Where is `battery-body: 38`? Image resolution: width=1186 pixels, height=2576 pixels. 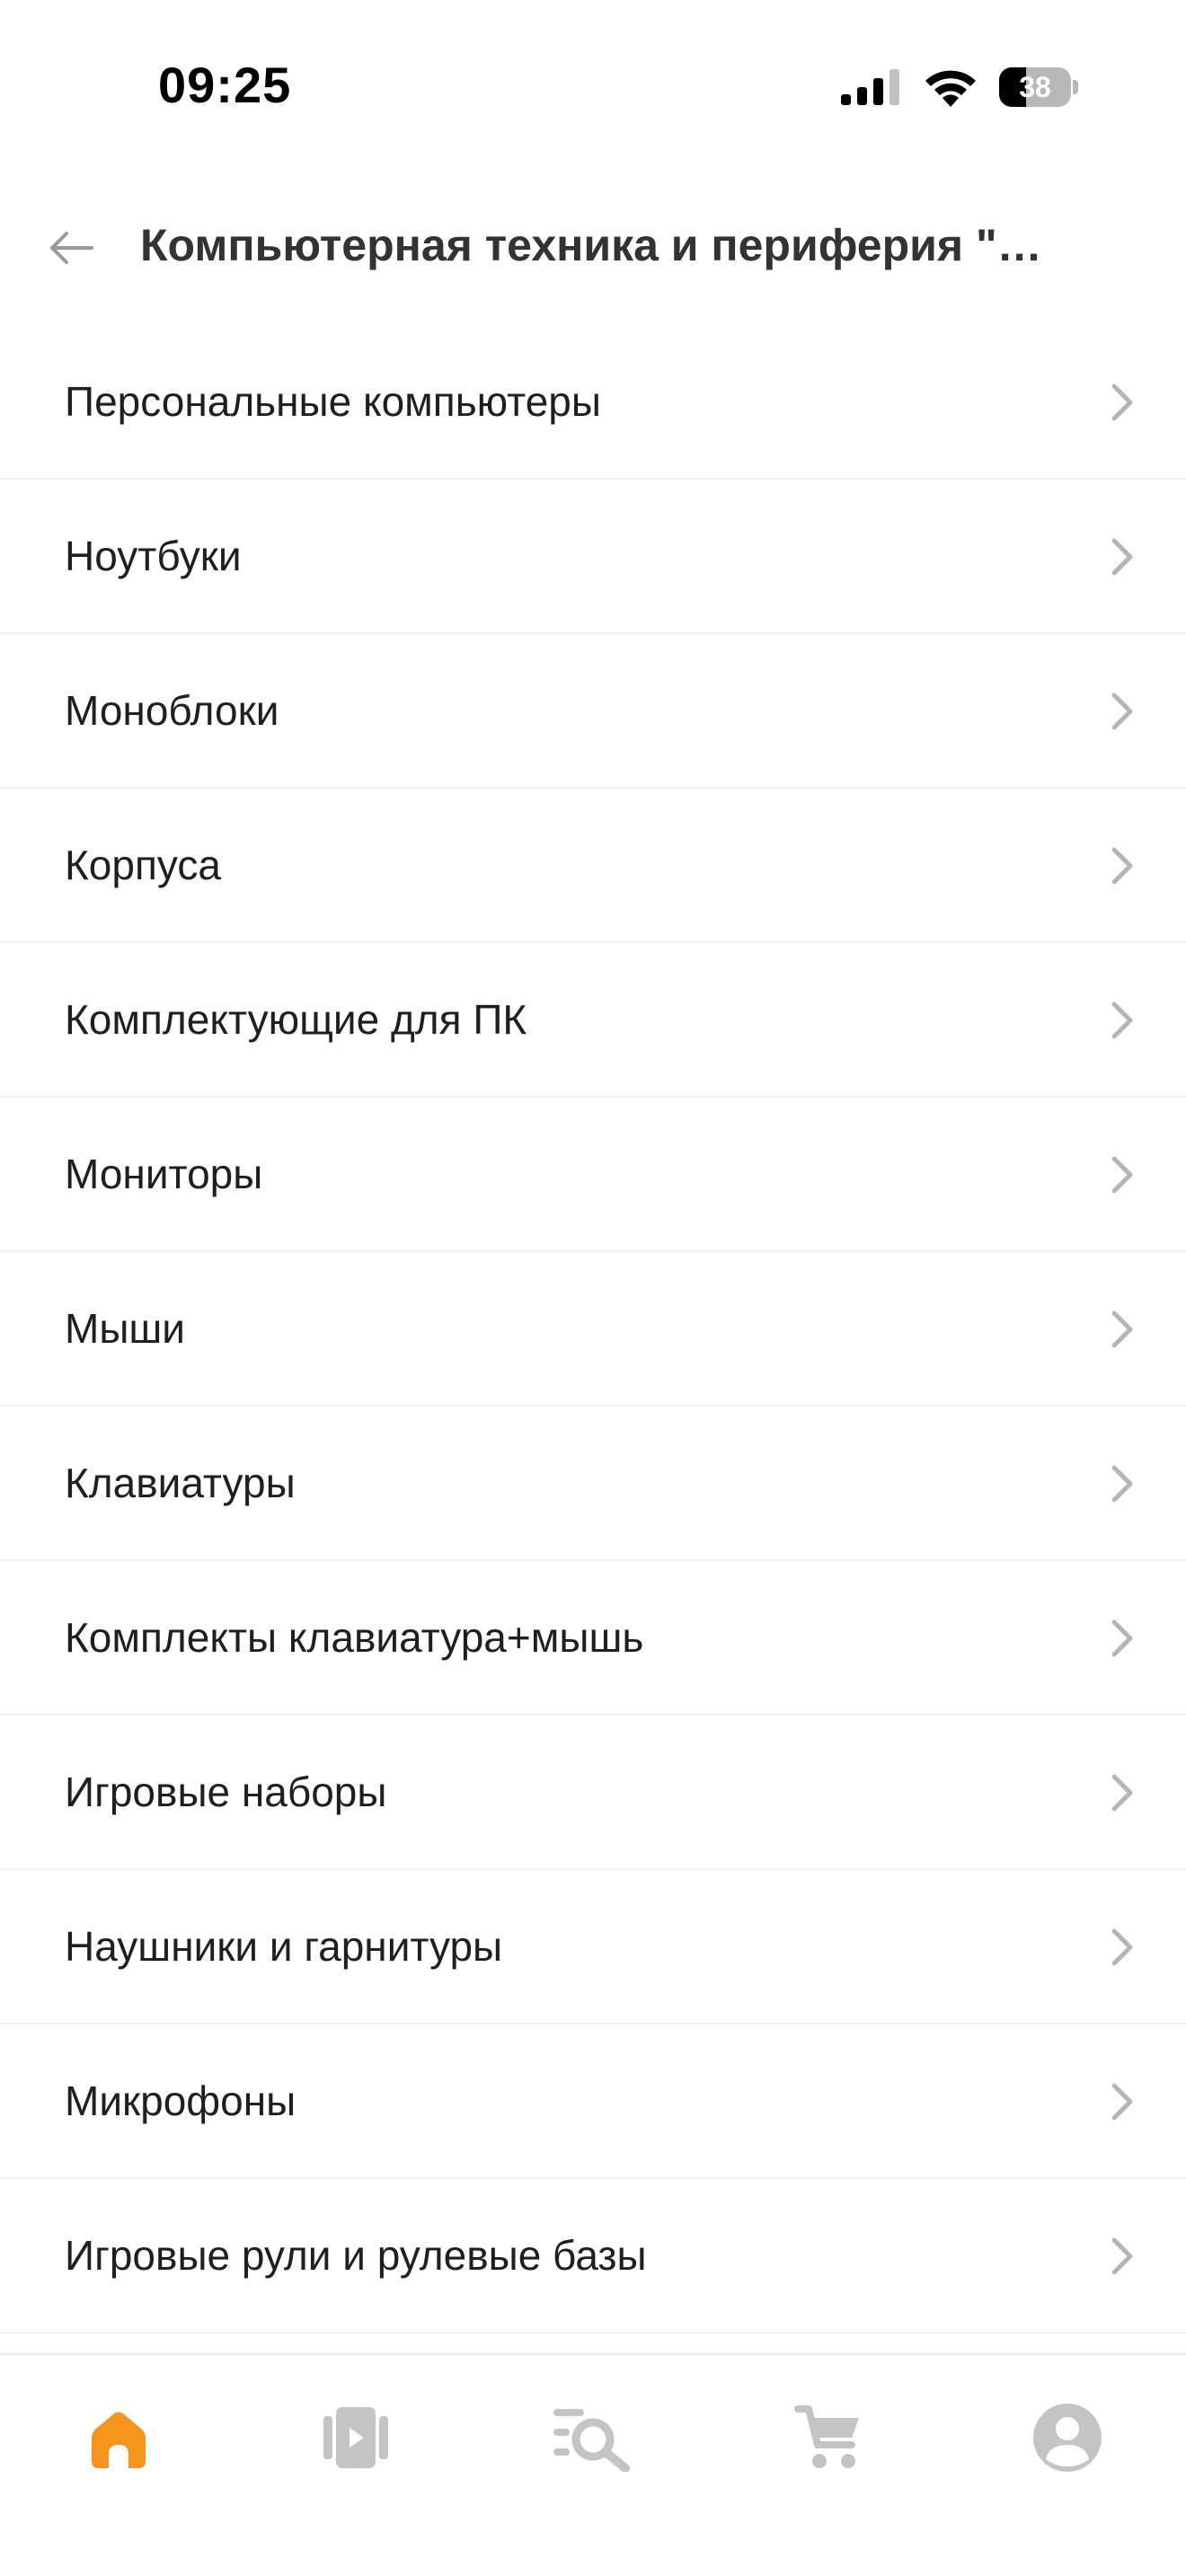 battery-body: 38 is located at coordinates (1035, 87).